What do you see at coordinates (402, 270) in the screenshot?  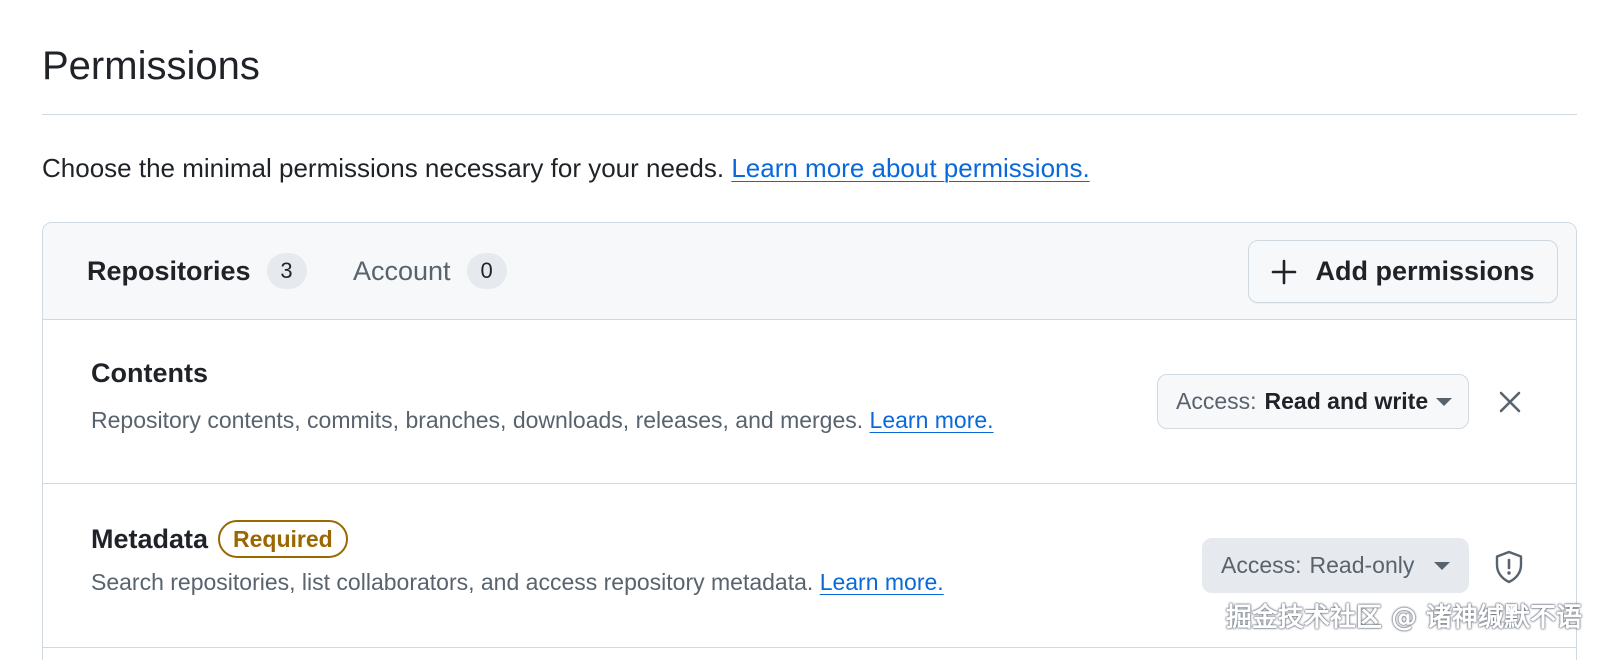 I see `tab-account-label: Account` at bounding box center [402, 270].